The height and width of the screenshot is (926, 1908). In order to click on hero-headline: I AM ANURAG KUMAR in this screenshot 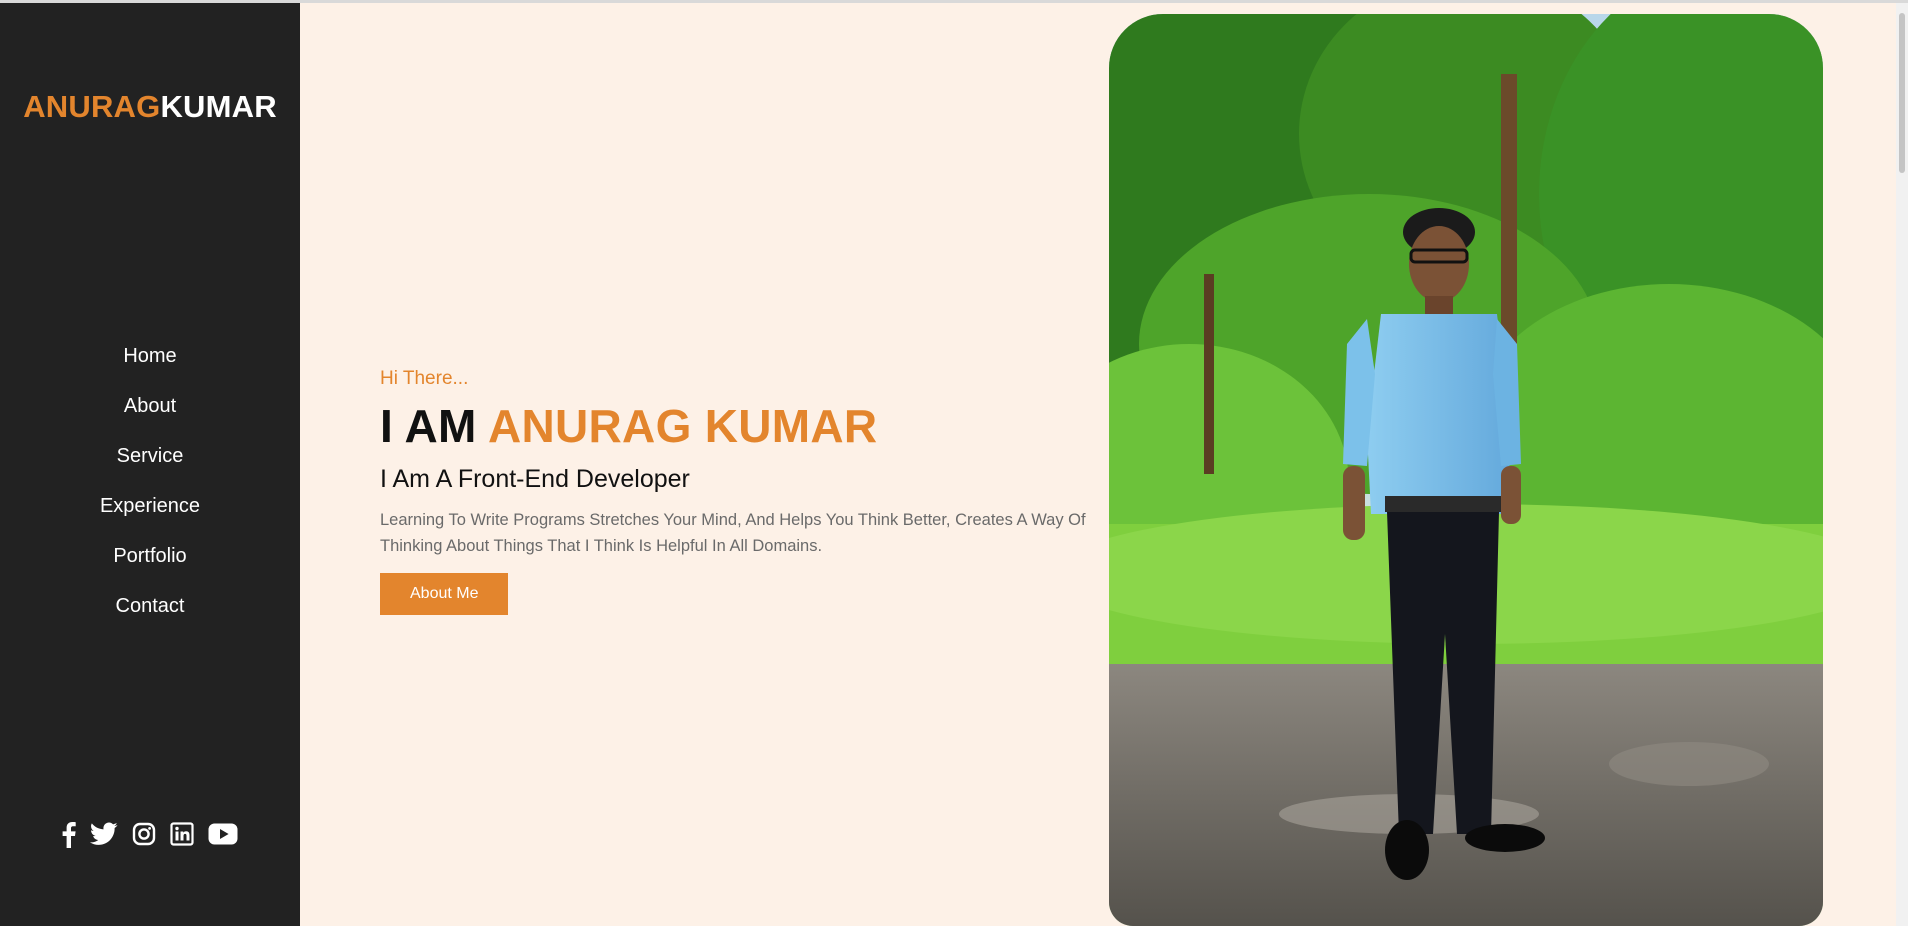, I will do `click(740, 426)`.